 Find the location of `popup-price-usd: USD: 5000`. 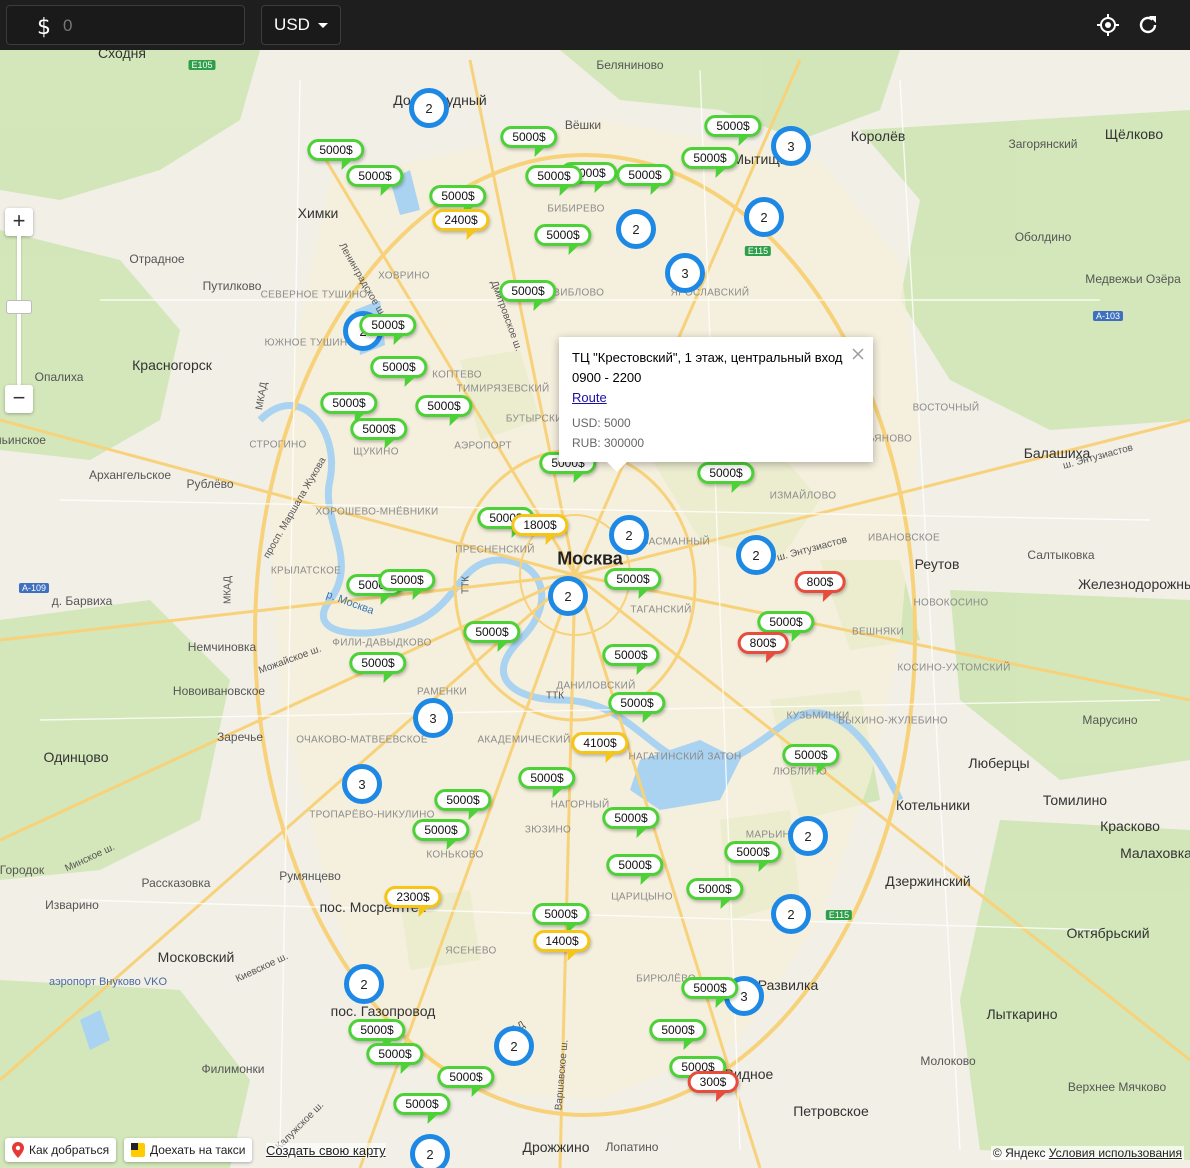

popup-price-usd: USD: 5000 is located at coordinates (601, 423).